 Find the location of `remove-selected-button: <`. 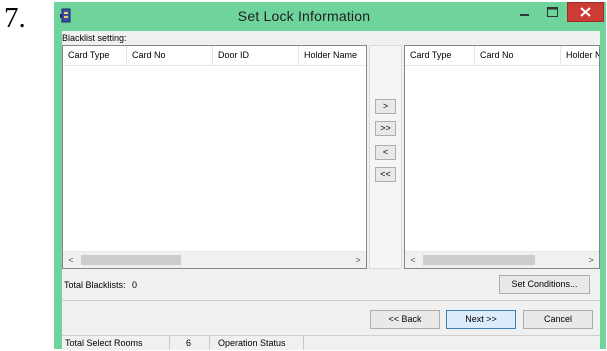

remove-selected-button: < is located at coordinates (385, 152).